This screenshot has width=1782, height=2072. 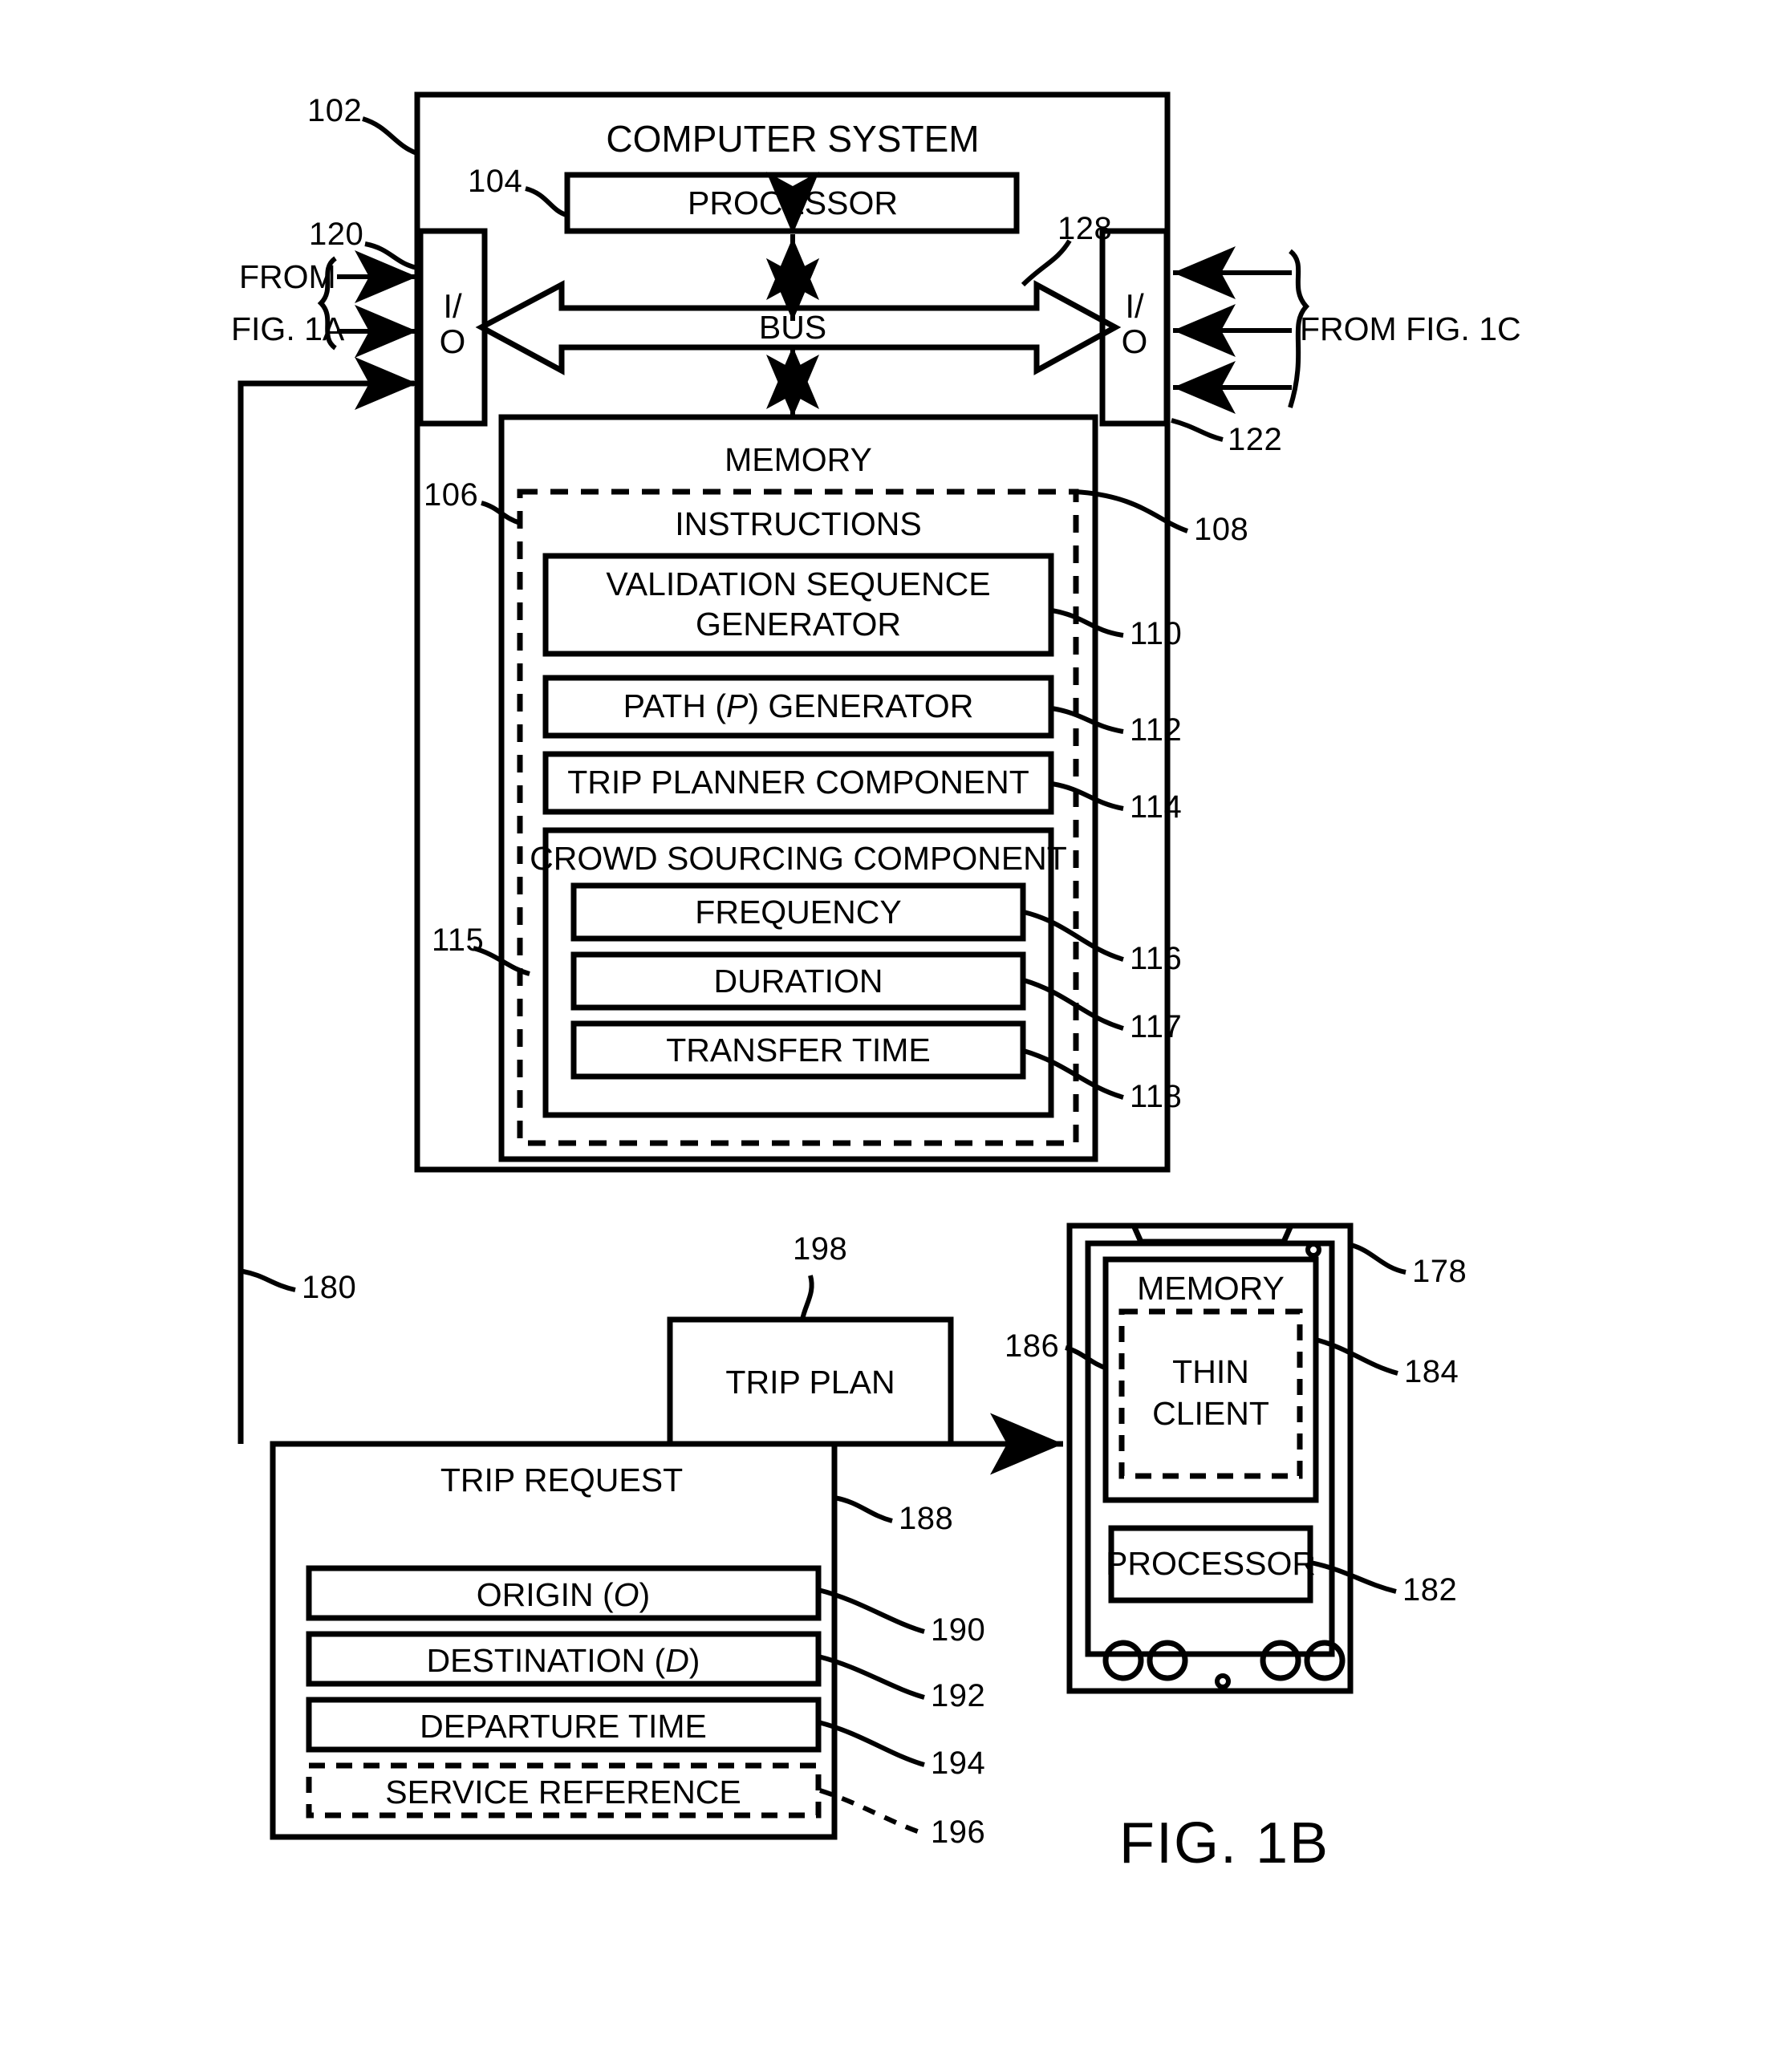 I want to click on ref-114: 114, so click(x=1157, y=807).